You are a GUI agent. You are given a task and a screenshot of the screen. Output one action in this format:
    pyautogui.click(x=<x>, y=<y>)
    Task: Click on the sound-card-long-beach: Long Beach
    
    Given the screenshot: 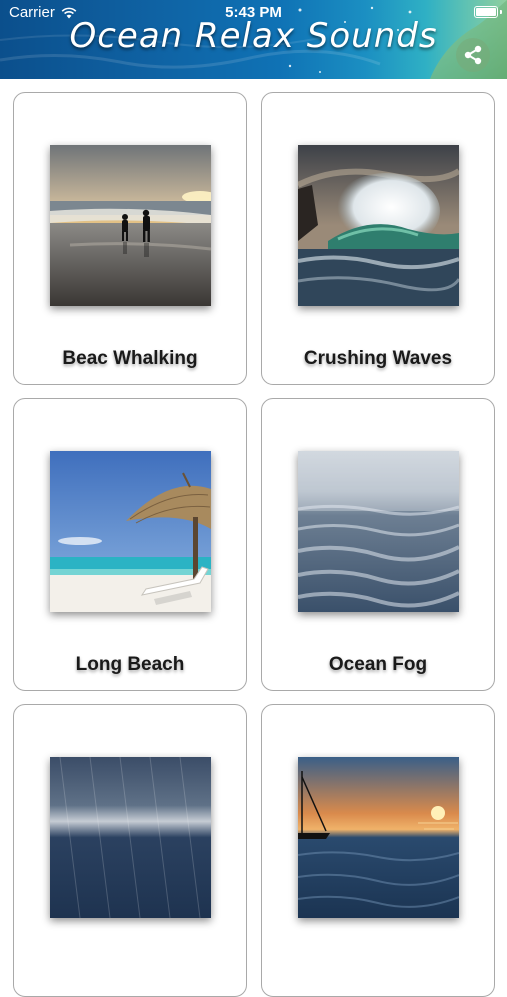 What is the action you would take?
    pyautogui.click(x=130, y=544)
    